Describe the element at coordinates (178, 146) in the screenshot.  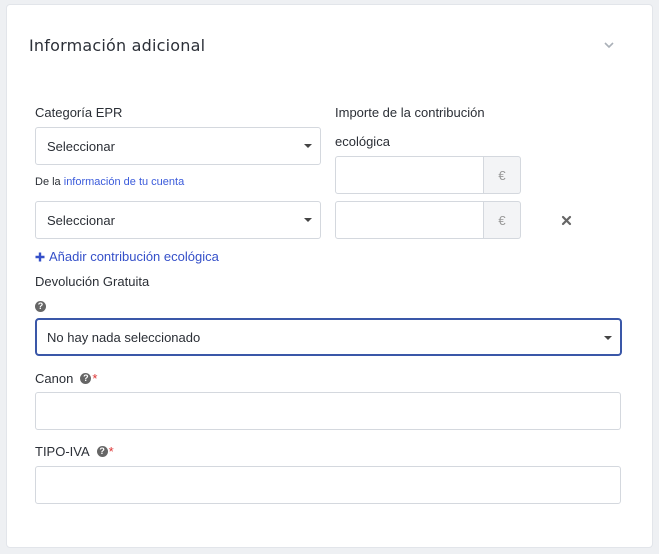
I see `epr-category-select-1: Seleccionar` at that location.